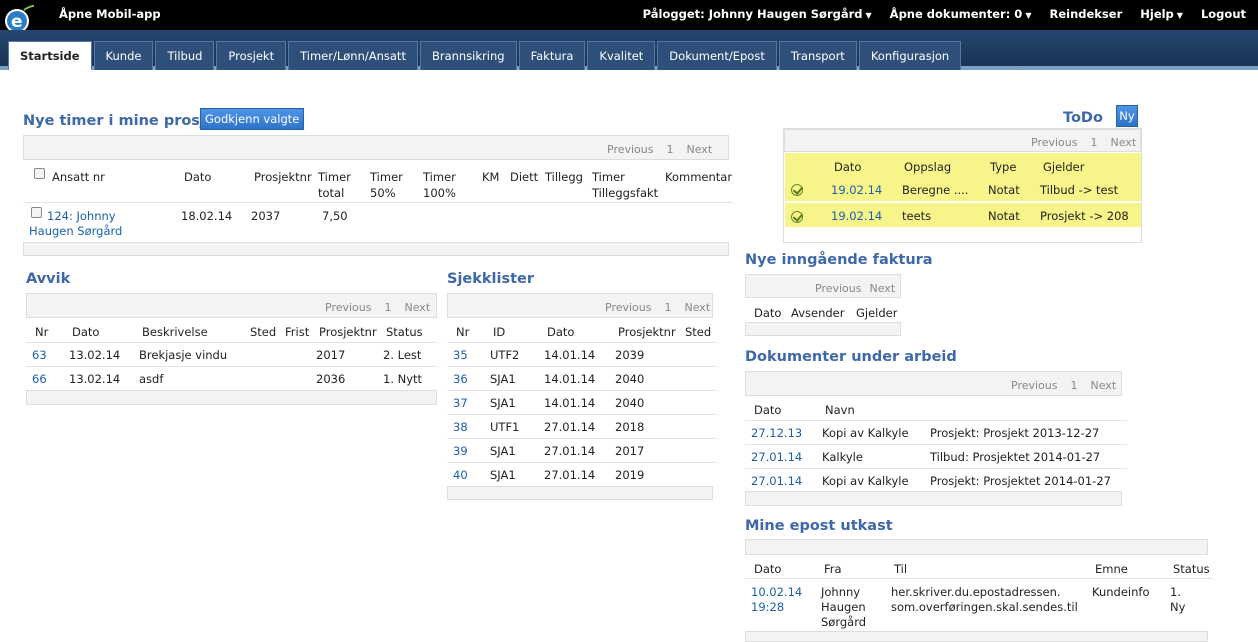 The width and height of the screenshot is (1258, 642). Describe the element at coordinates (175, 332) in the screenshot. I see `avvik-col-beskrivelse: Beskrivelse` at that location.